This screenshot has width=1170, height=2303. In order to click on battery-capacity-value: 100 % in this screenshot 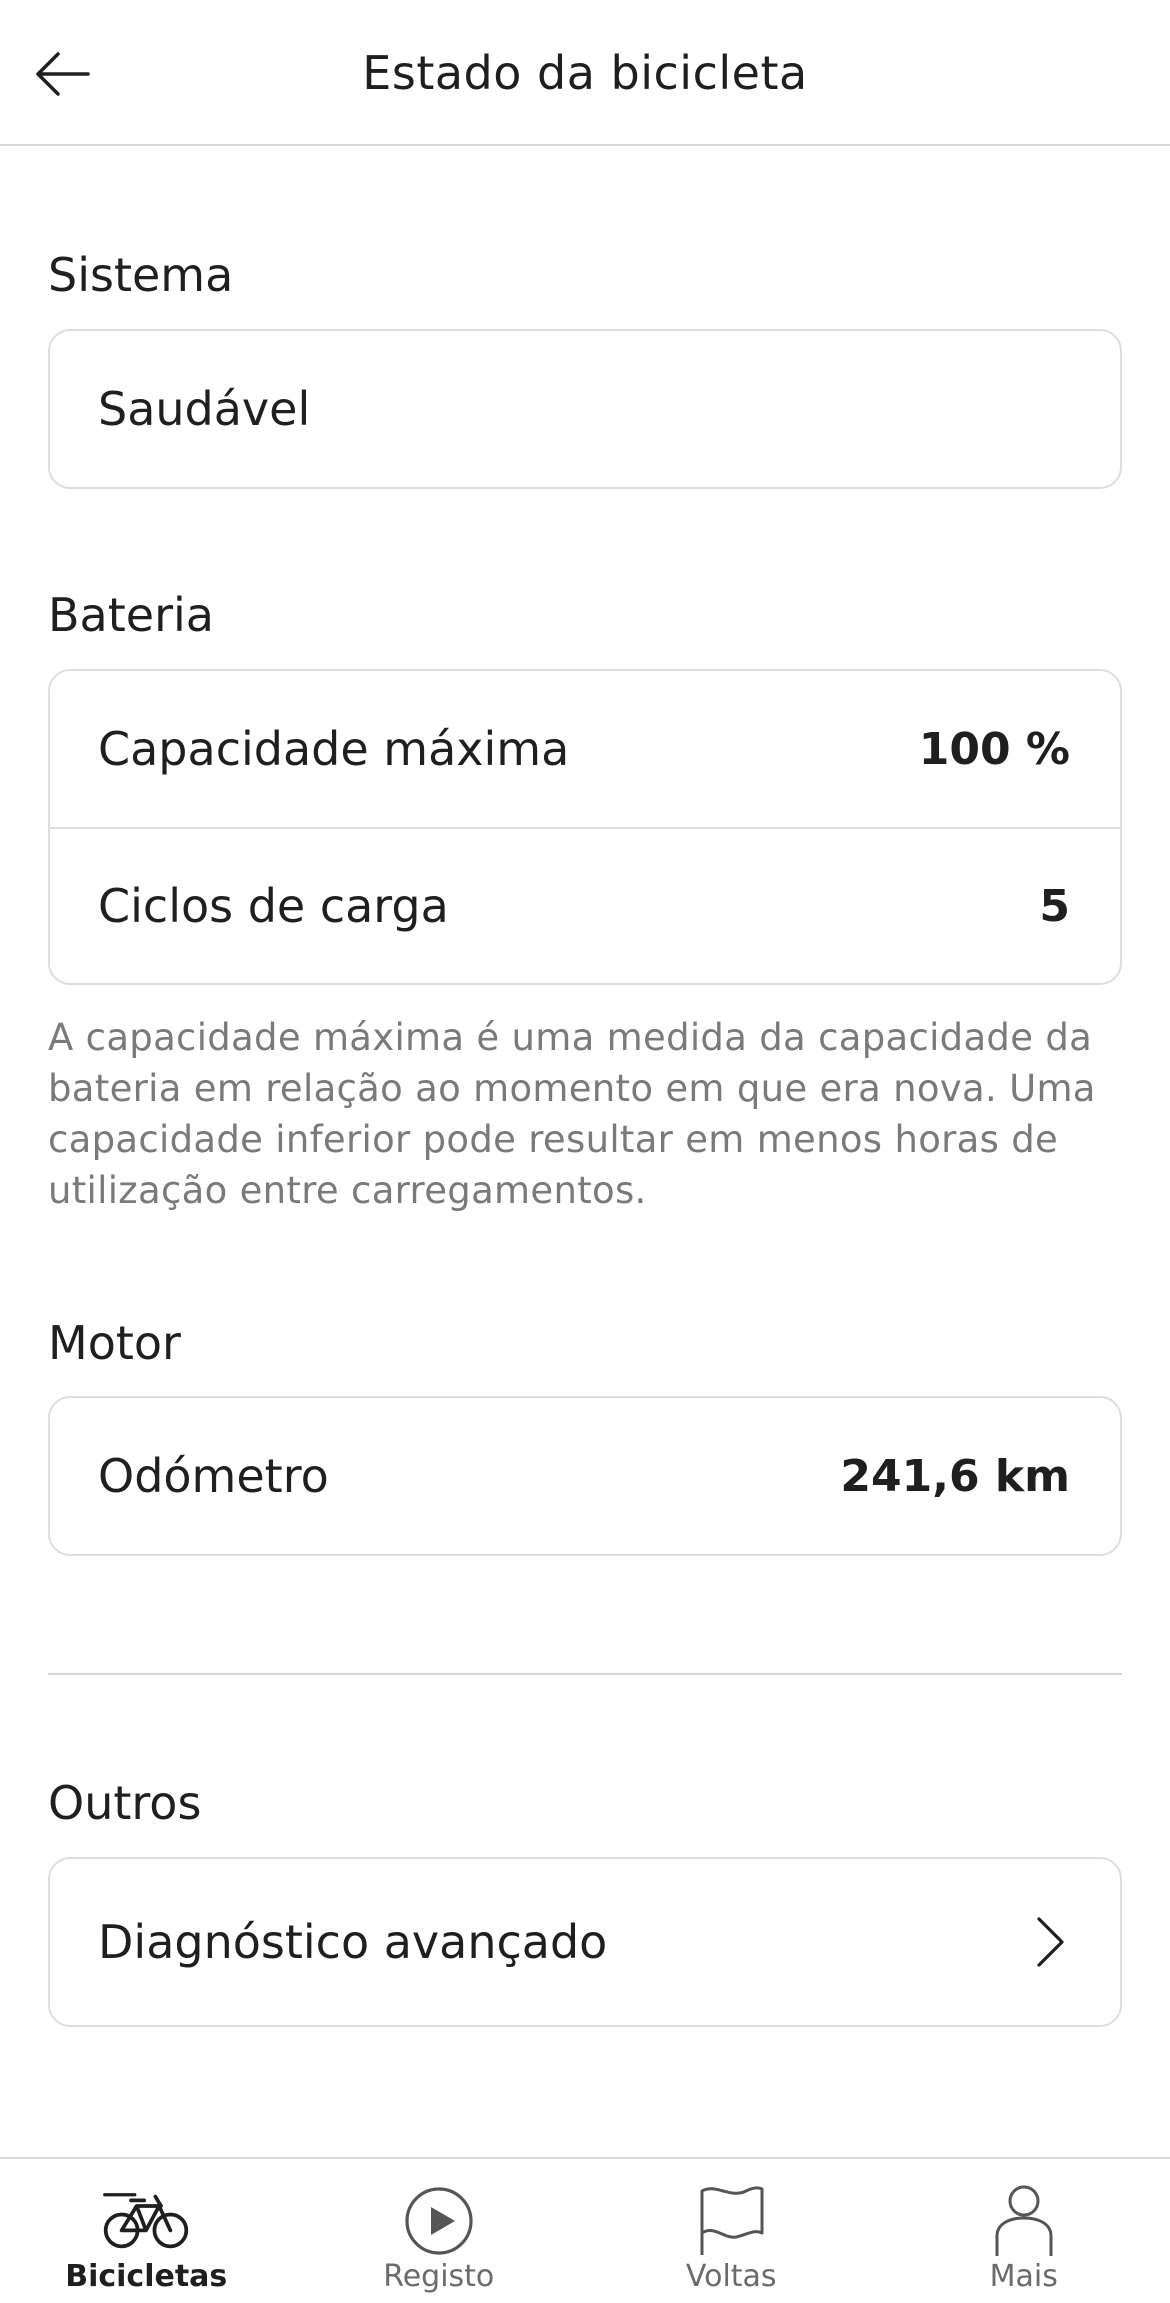, I will do `click(994, 749)`.